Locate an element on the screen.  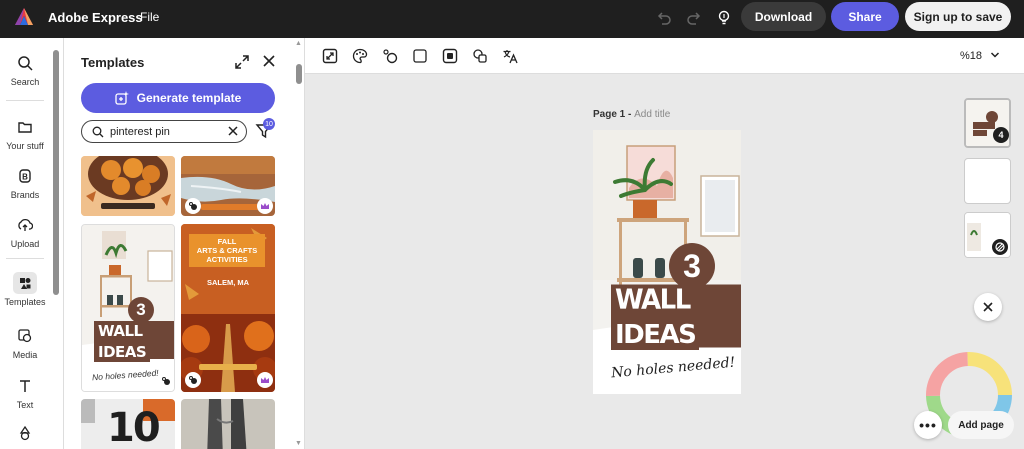
rail-item-your-stuff: Your stuff is located at coordinates (25, 133).